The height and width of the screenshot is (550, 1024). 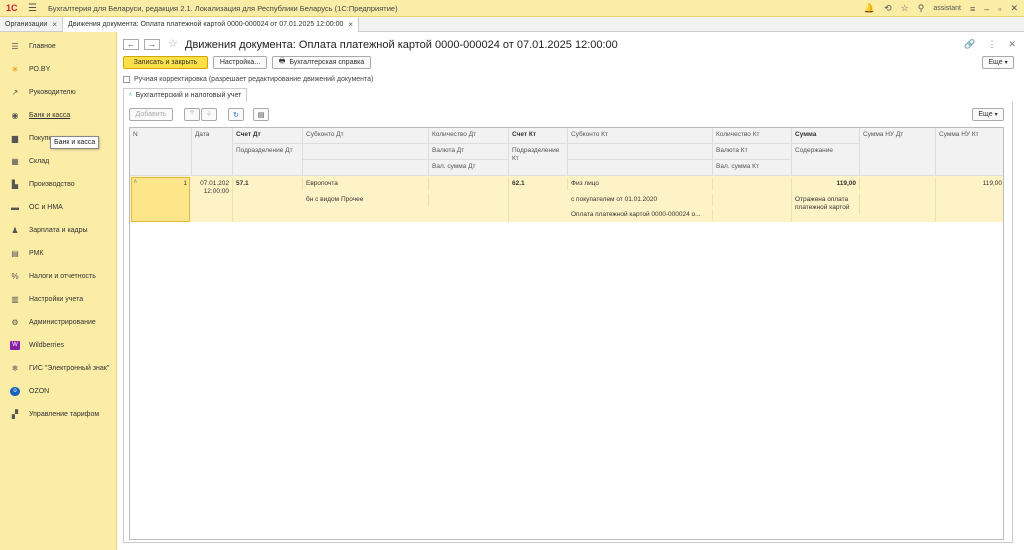 I want to click on col-header-cursum-kt: Вал. сумма Кт, so click(x=752, y=168).